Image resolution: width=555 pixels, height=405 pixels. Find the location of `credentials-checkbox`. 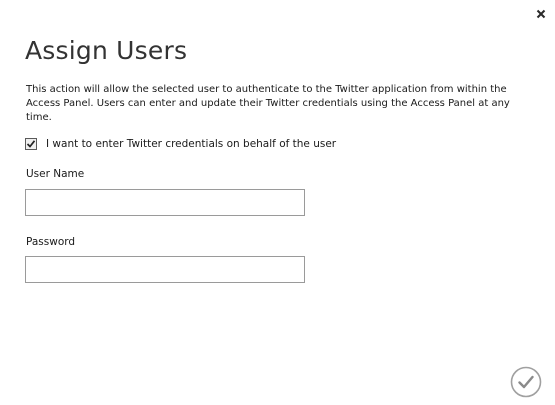

credentials-checkbox is located at coordinates (31, 144).